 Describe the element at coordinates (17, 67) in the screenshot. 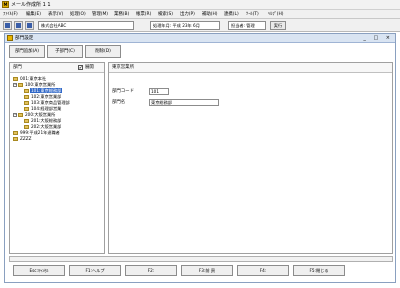

I see `tree-header-label: 部門` at that location.